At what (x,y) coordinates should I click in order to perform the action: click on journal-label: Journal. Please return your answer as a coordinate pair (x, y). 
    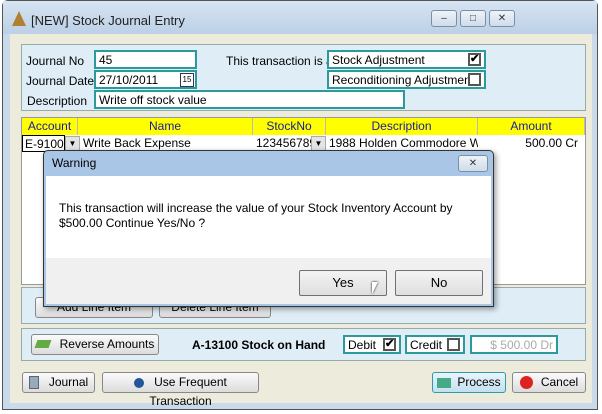
    Looking at the image, I should click on (68, 382).